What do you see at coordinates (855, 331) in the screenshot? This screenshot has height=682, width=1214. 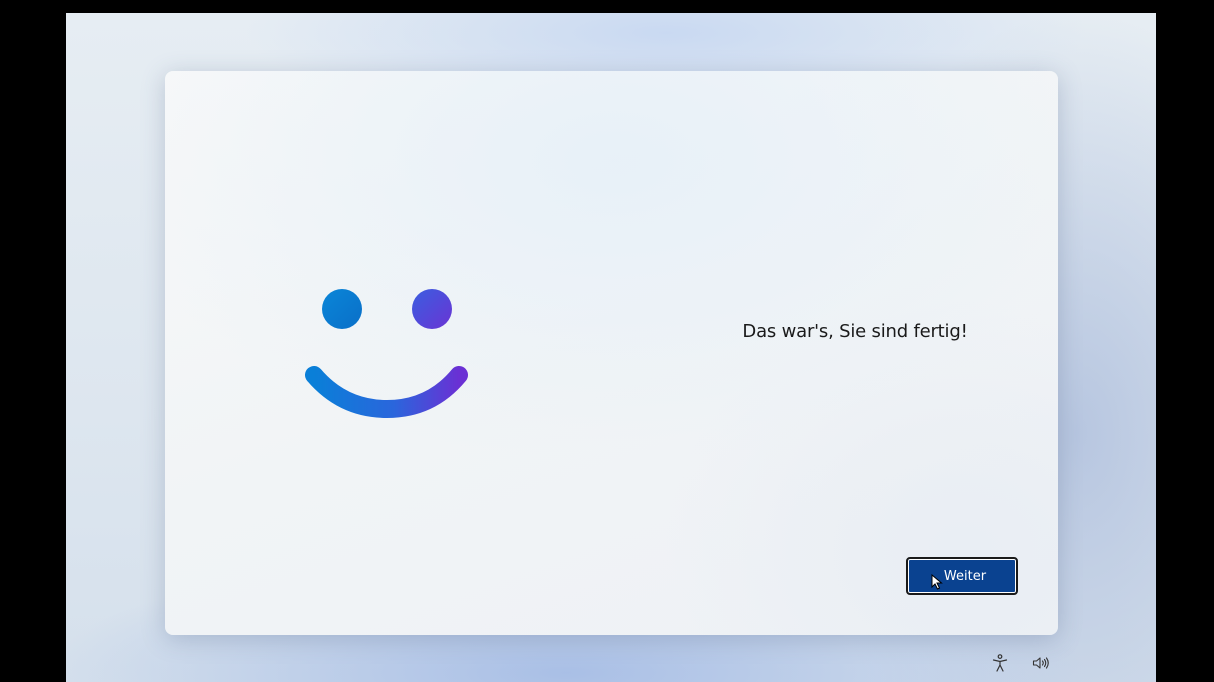 I see `completion-message: Das war's, Sie sind fertig!` at bounding box center [855, 331].